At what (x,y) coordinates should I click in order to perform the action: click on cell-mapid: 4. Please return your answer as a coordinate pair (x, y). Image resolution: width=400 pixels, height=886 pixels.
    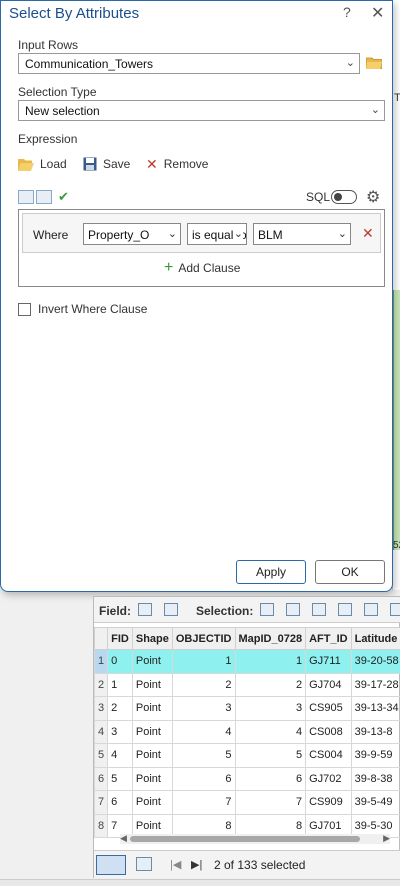
    Looking at the image, I should click on (270, 731).